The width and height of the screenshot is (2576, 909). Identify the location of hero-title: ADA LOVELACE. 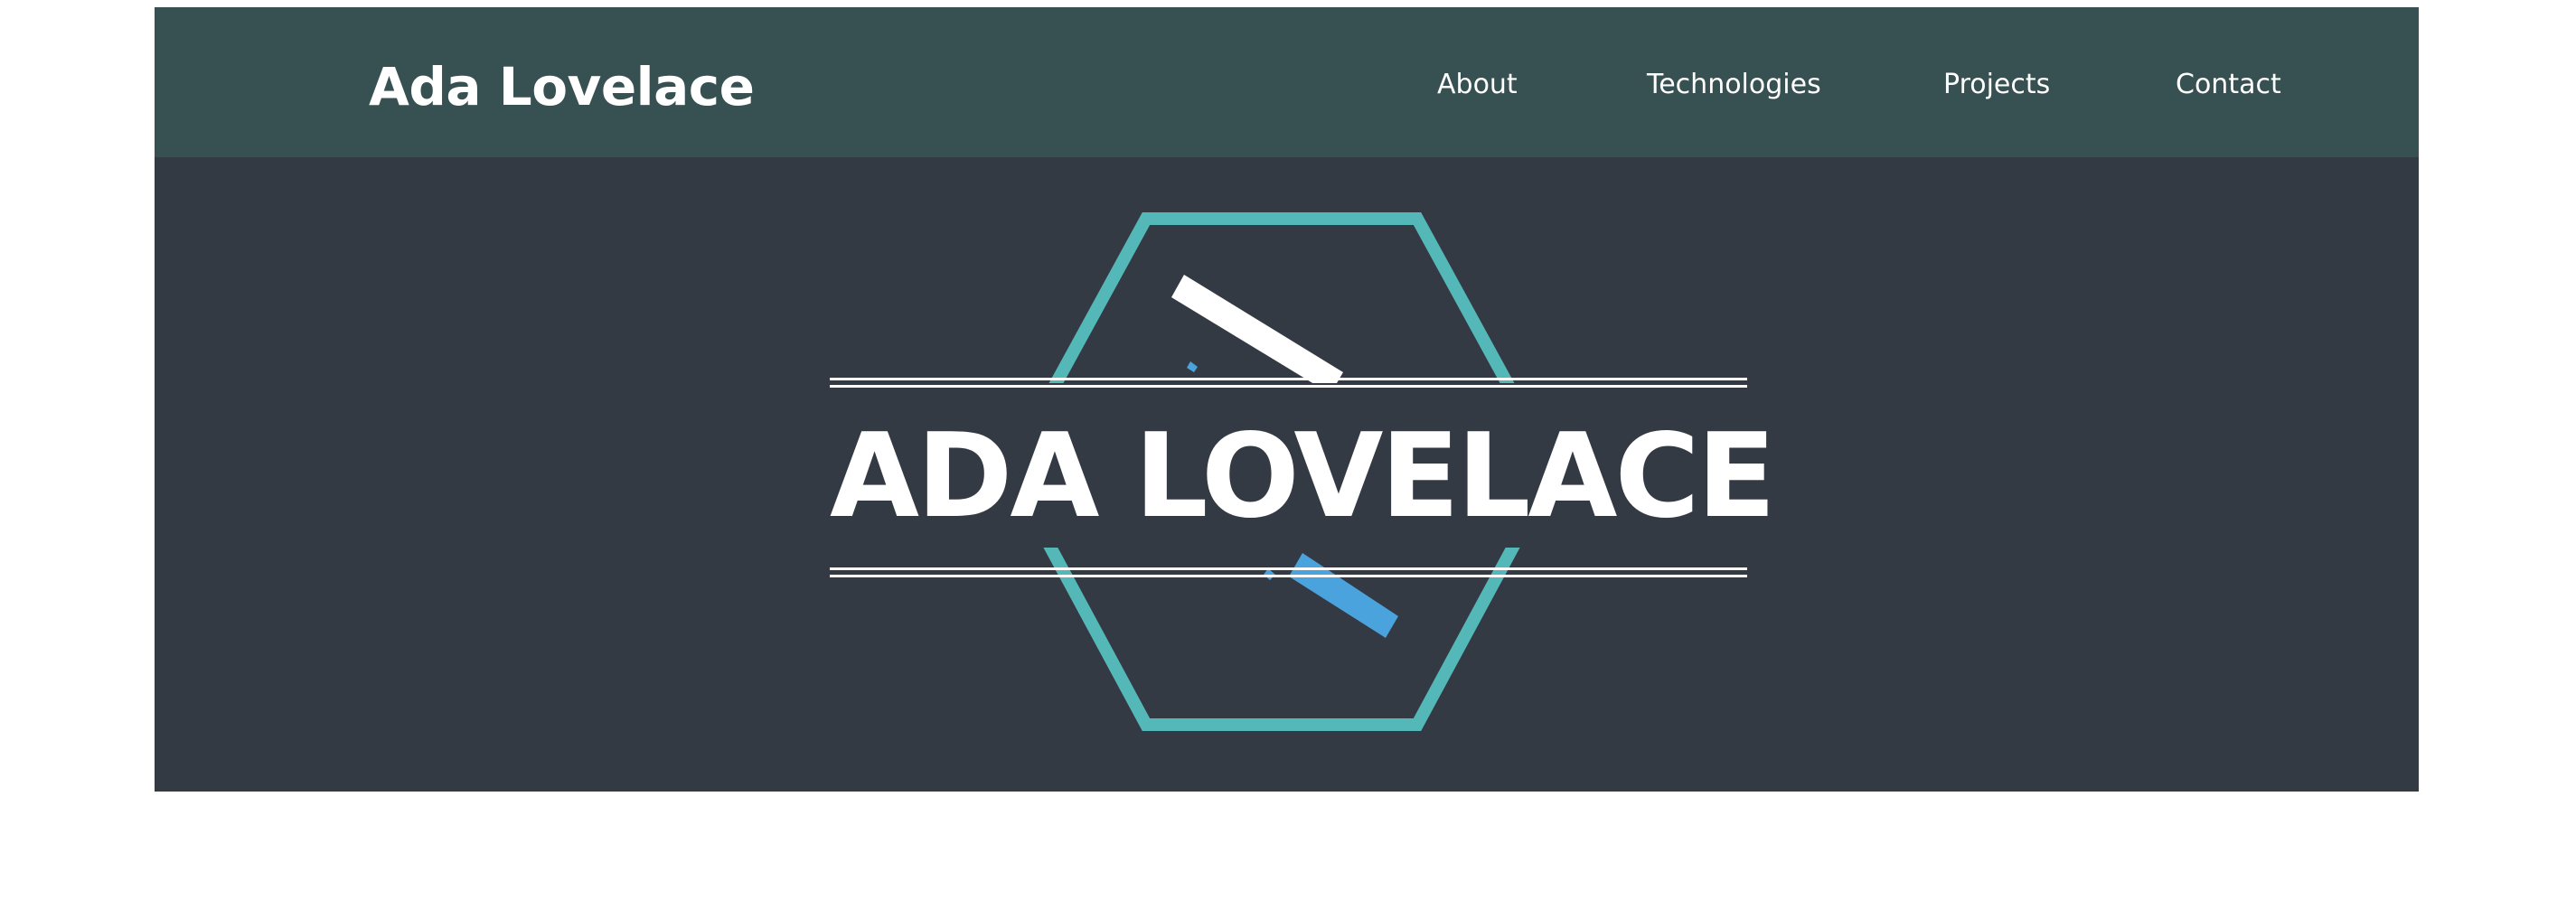
(1303, 476).